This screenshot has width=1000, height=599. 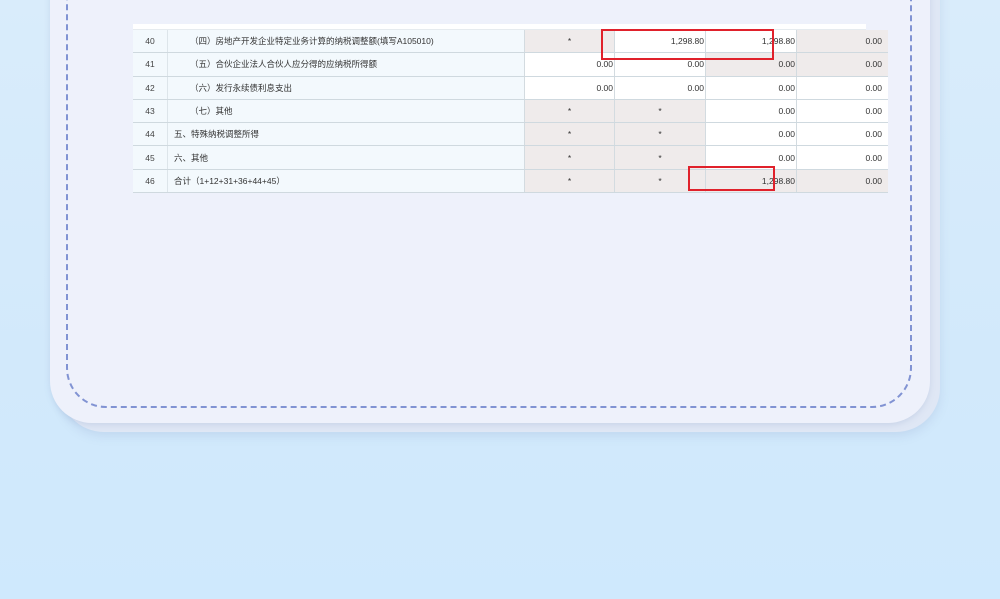 What do you see at coordinates (150, 64) in the screenshot?
I see `row-number: 41` at bounding box center [150, 64].